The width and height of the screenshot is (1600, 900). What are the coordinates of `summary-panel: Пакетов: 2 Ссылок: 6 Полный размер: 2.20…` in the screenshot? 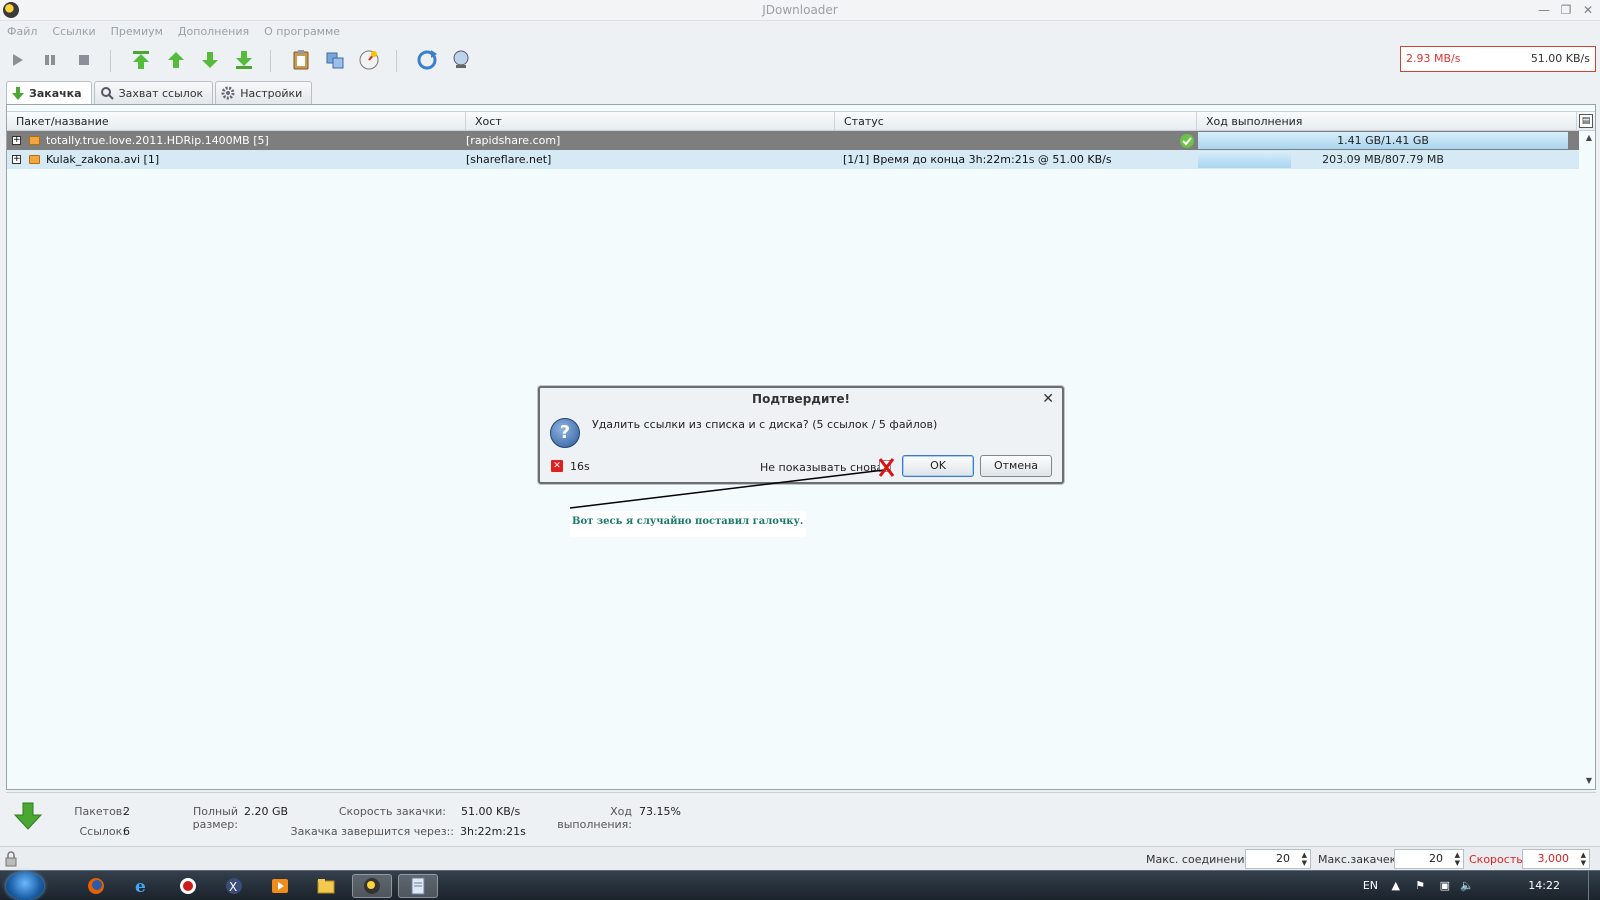 It's located at (801, 818).